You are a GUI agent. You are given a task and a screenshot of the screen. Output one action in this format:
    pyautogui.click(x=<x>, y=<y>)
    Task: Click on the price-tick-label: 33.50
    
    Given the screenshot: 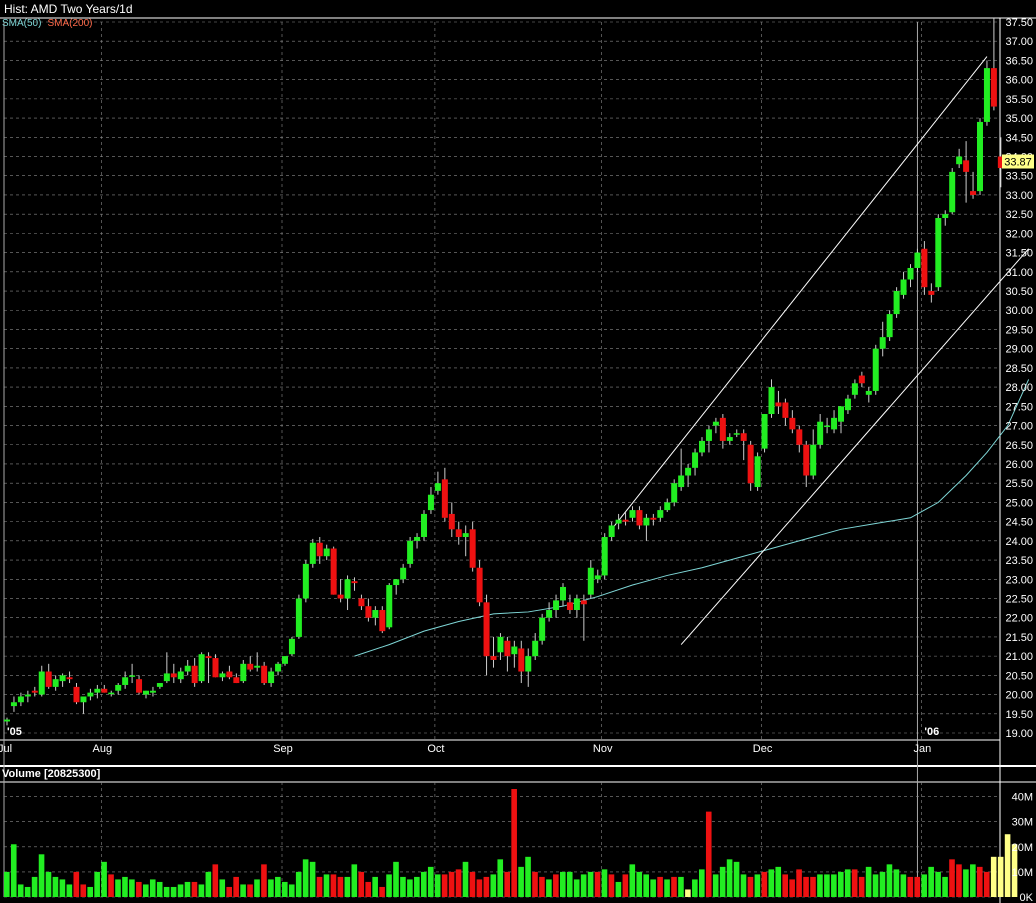 What is the action you would take?
    pyautogui.click(x=1019, y=177)
    